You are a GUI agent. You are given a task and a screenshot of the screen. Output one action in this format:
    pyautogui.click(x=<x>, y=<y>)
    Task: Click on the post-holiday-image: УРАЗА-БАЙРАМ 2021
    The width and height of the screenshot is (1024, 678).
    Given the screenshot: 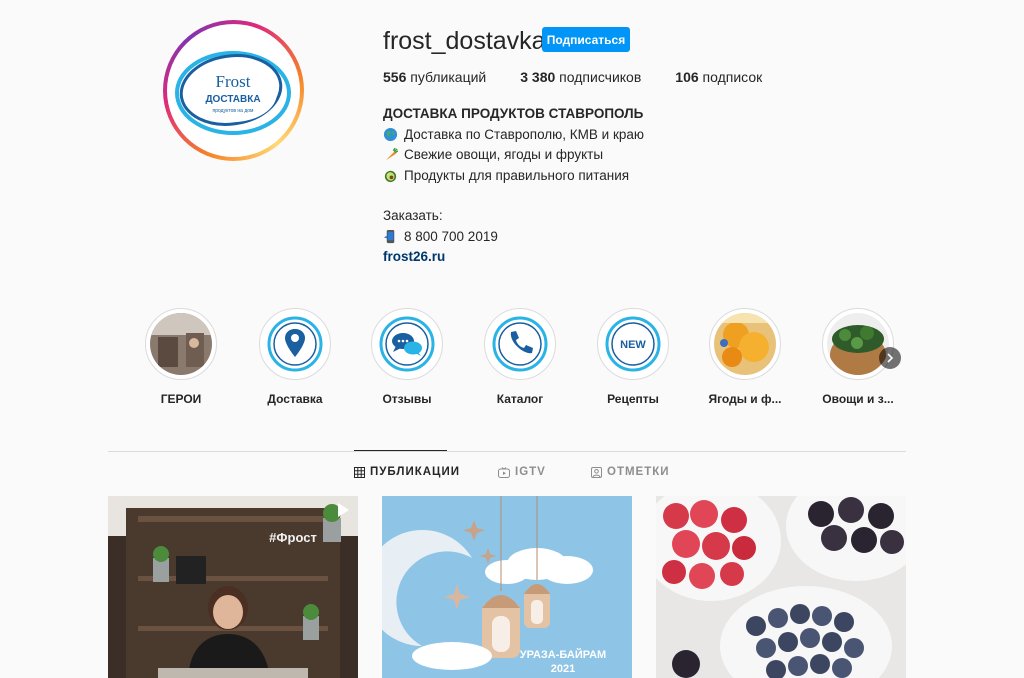 What is the action you would take?
    pyautogui.click(x=507, y=587)
    